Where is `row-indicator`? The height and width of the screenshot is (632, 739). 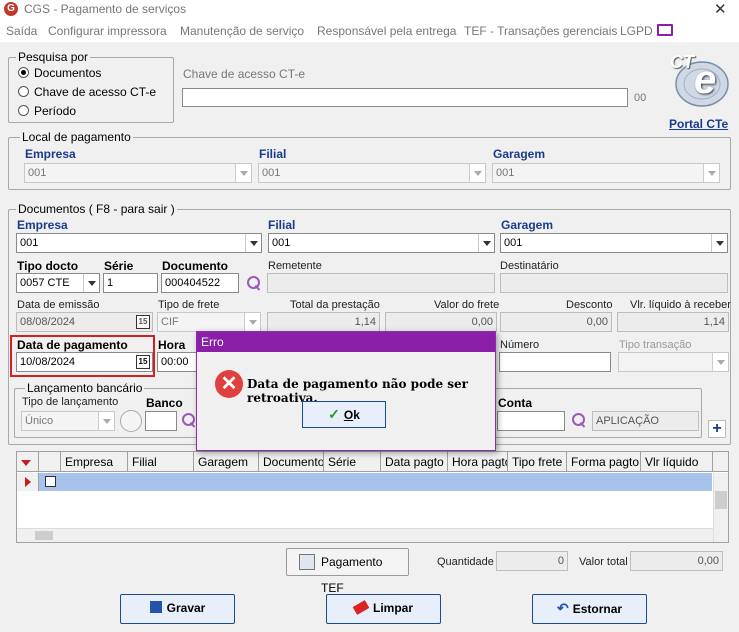
row-indicator is located at coordinates (28, 482).